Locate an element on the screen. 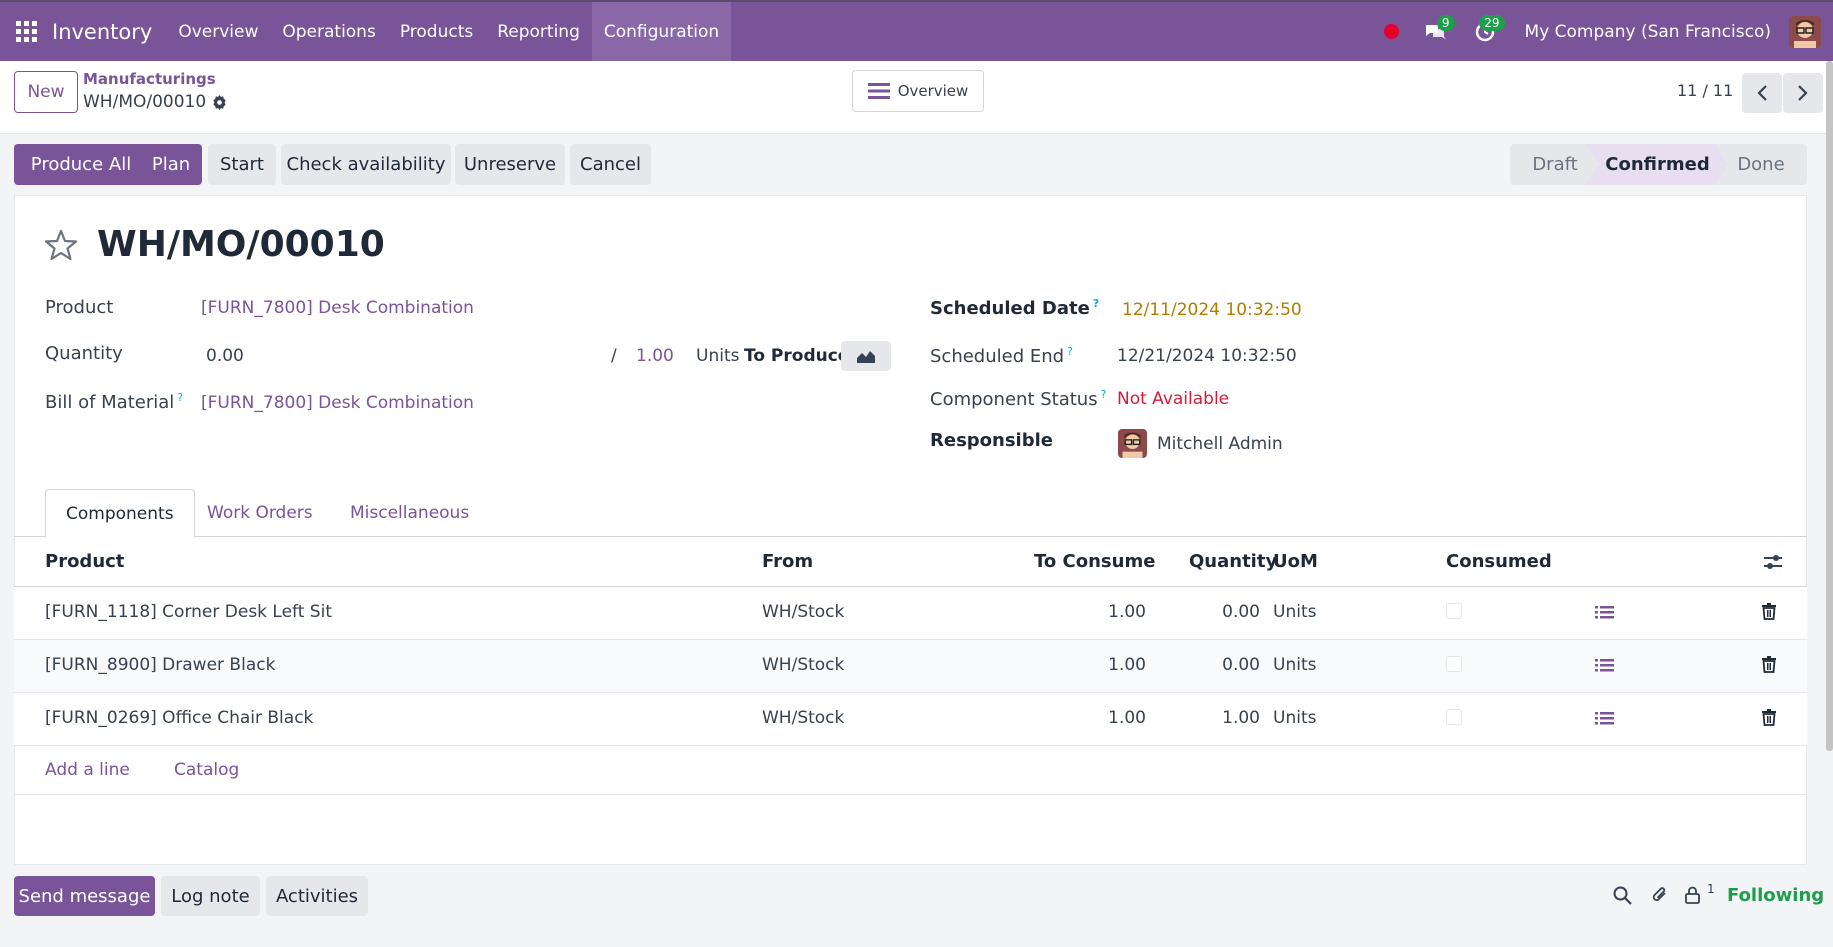 This screenshot has width=1833, height=947. star-icon is located at coordinates (61, 245).